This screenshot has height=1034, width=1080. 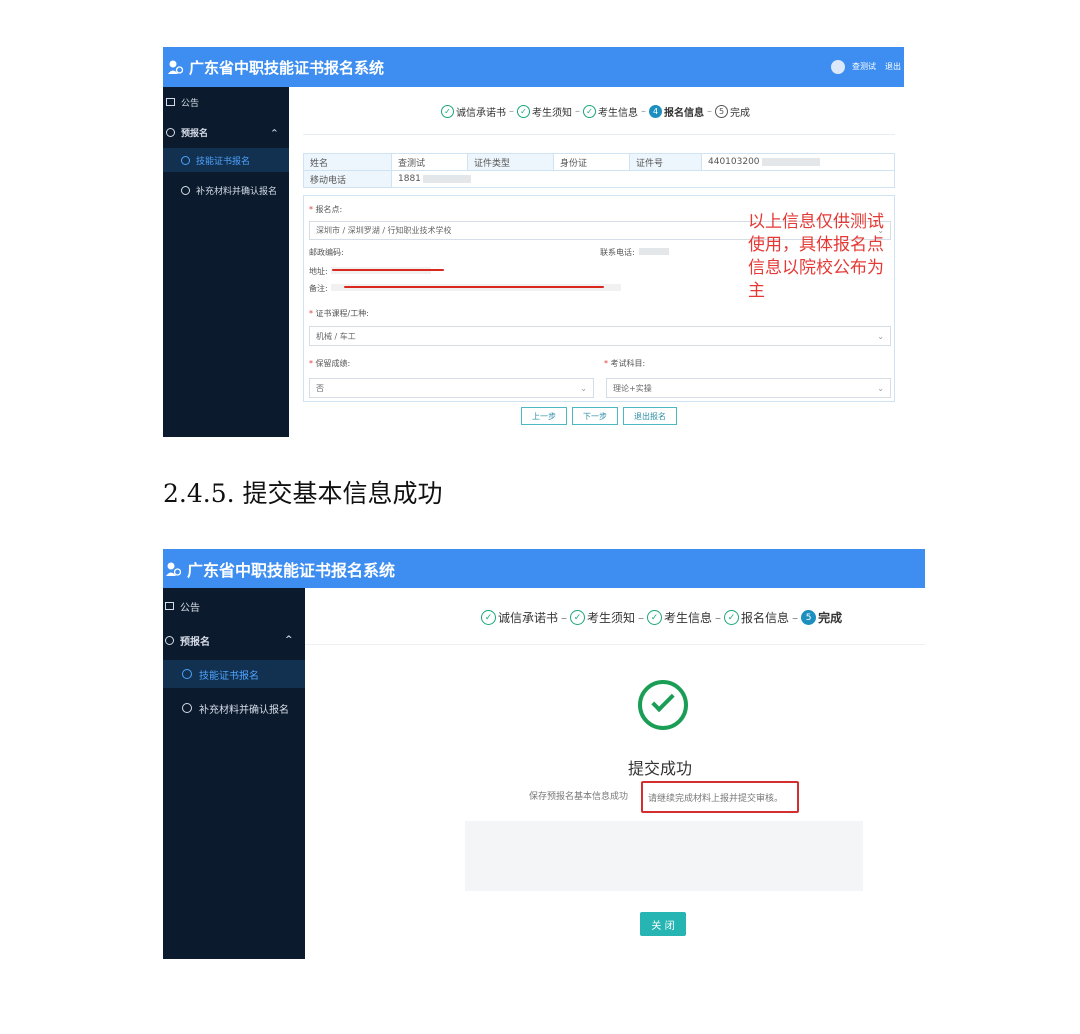 I want to click on name-value: 查测试, so click(x=429, y=162).